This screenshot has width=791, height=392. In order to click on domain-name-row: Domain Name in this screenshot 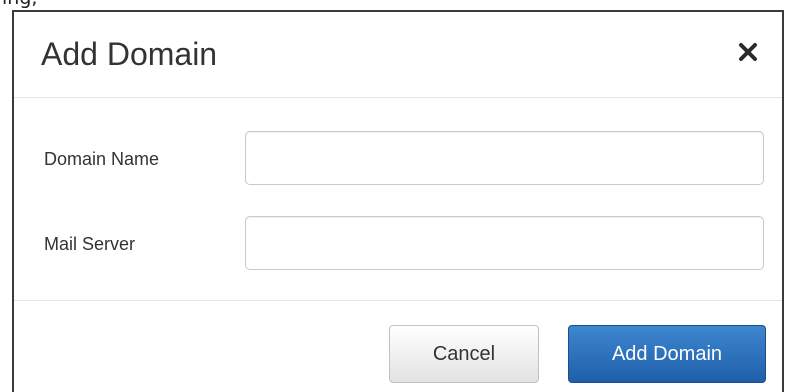, I will do `click(398, 158)`.